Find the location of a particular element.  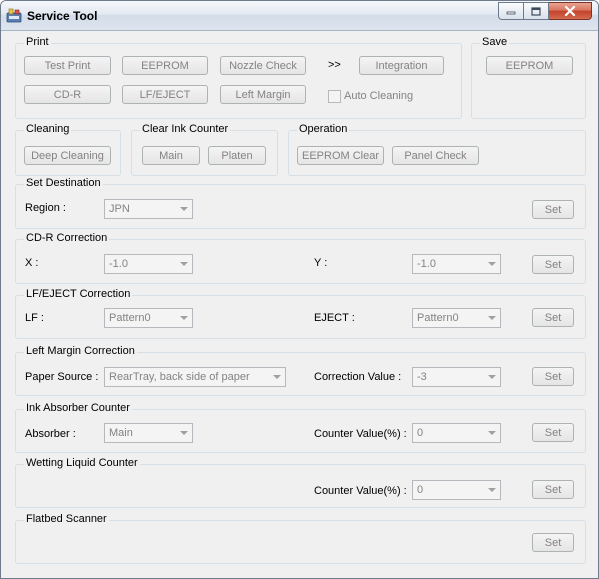

absorber-select: Main is located at coordinates (148, 433).